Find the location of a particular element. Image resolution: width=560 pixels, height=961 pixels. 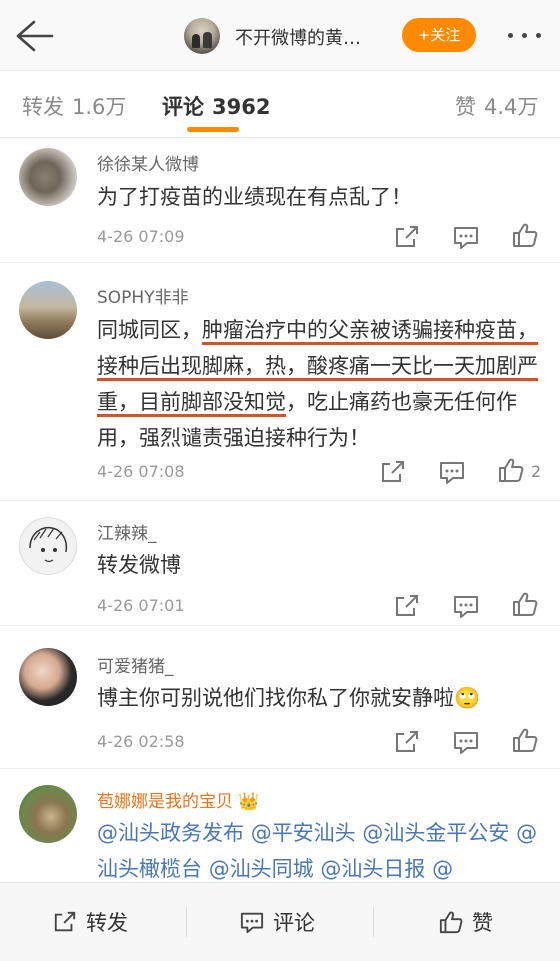

comment-label: 评论 is located at coordinates (294, 923).